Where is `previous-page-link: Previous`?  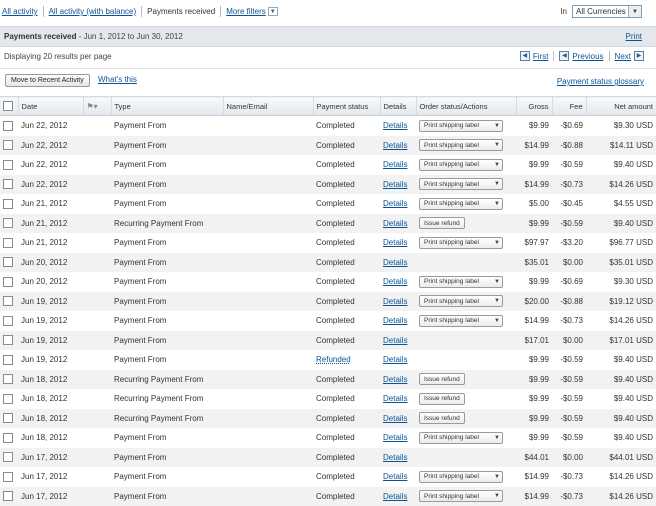 previous-page-link: Previous is located at coordinates (587, 56).